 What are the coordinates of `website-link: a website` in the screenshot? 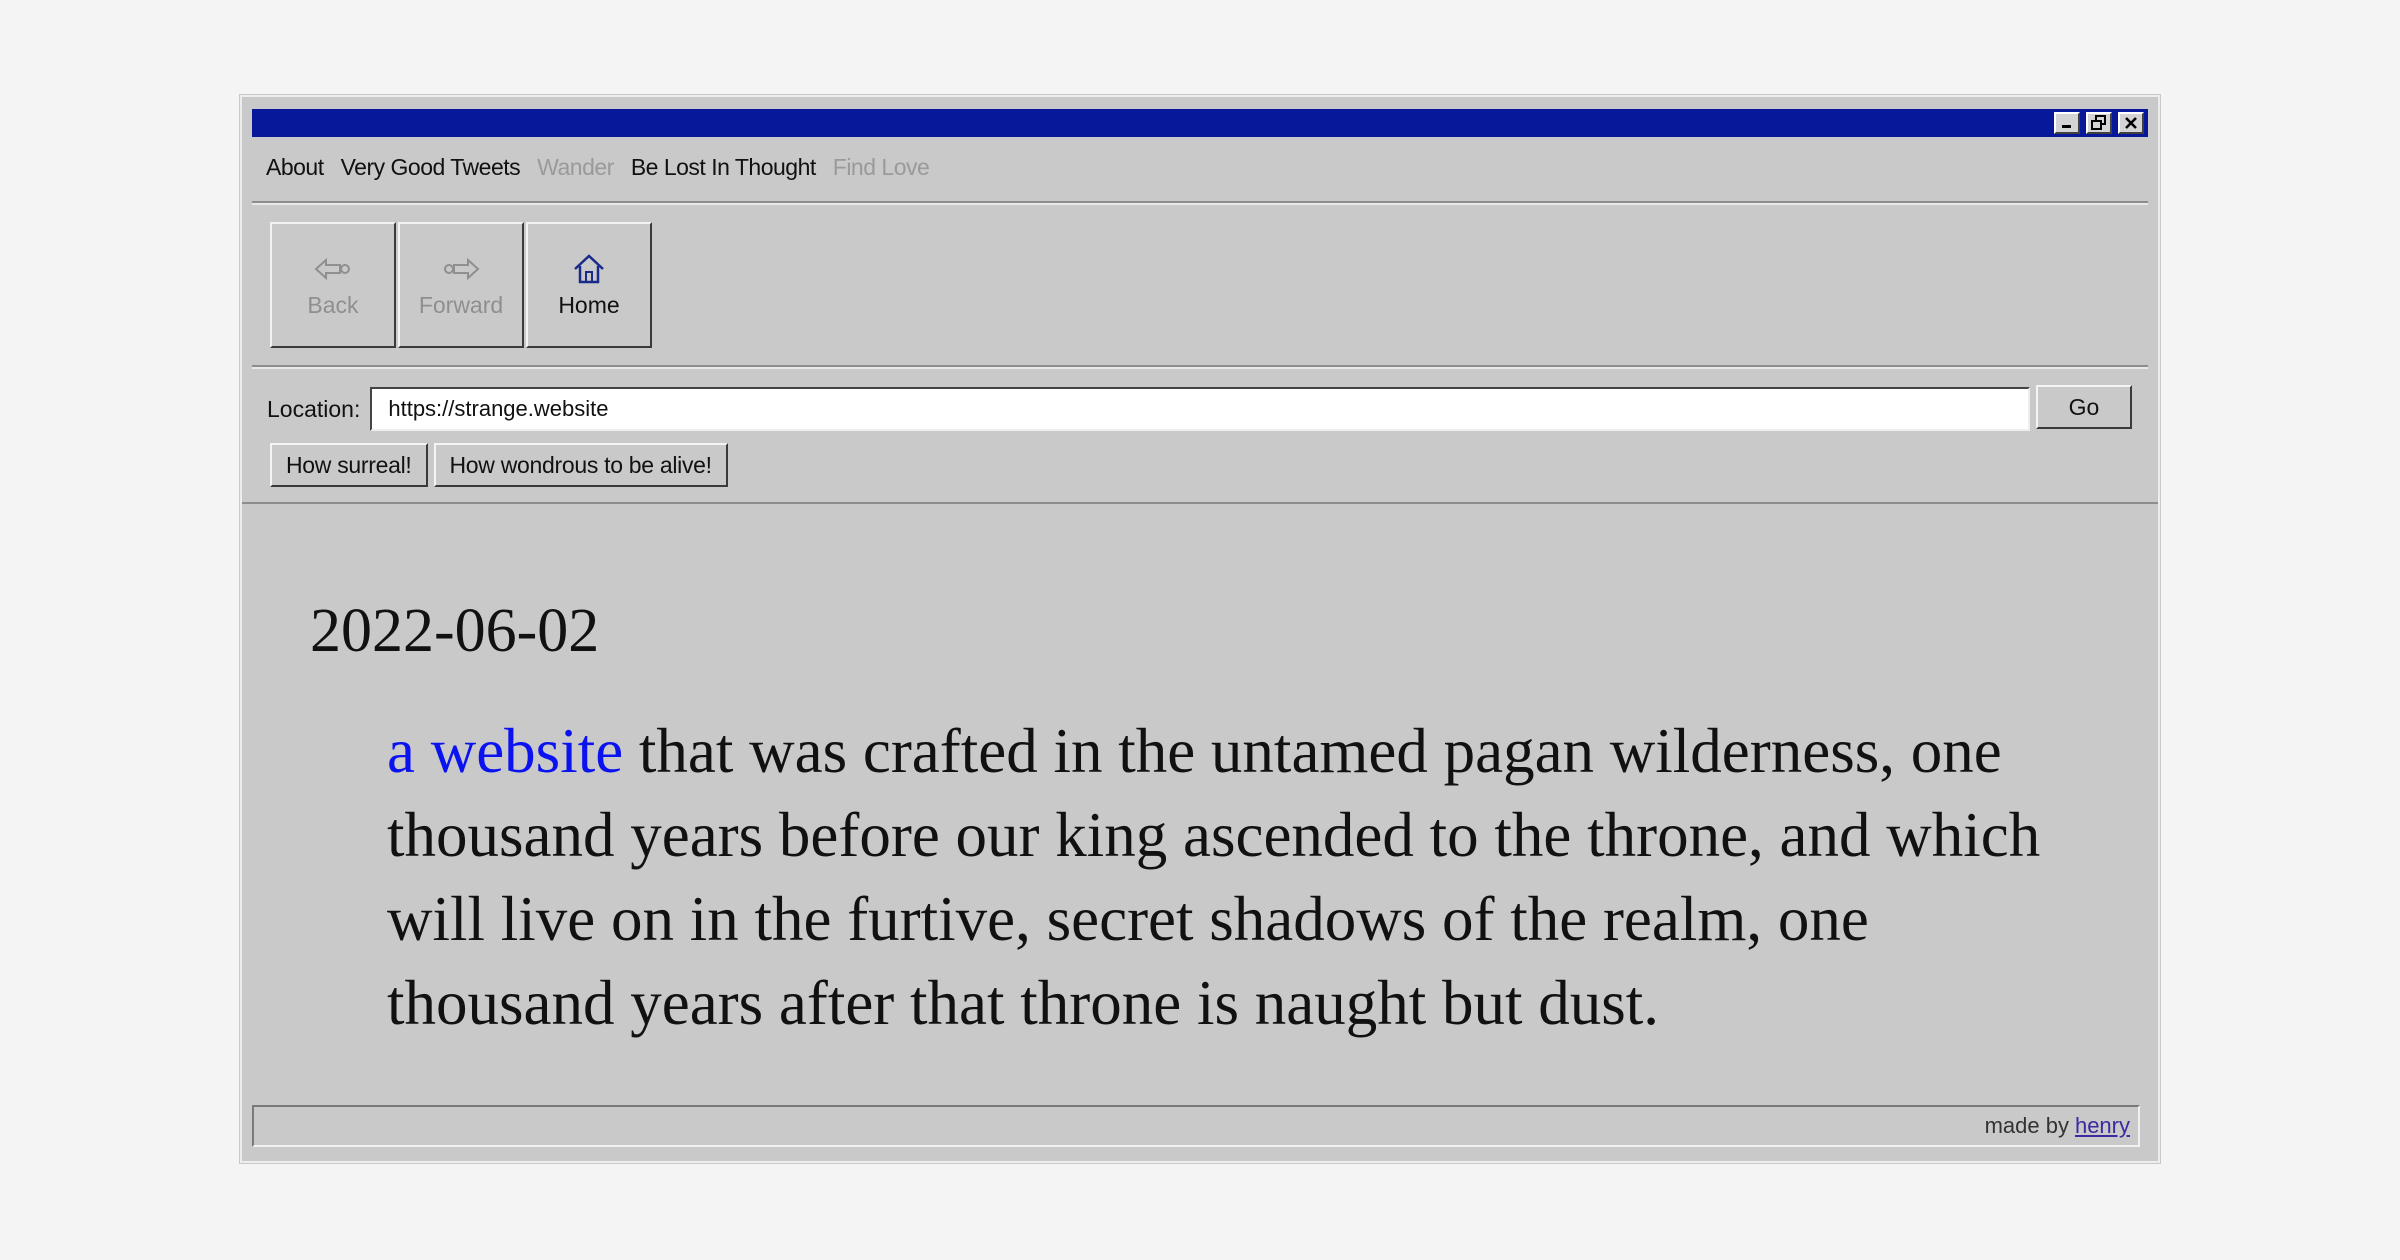 It's located at (505, 751).